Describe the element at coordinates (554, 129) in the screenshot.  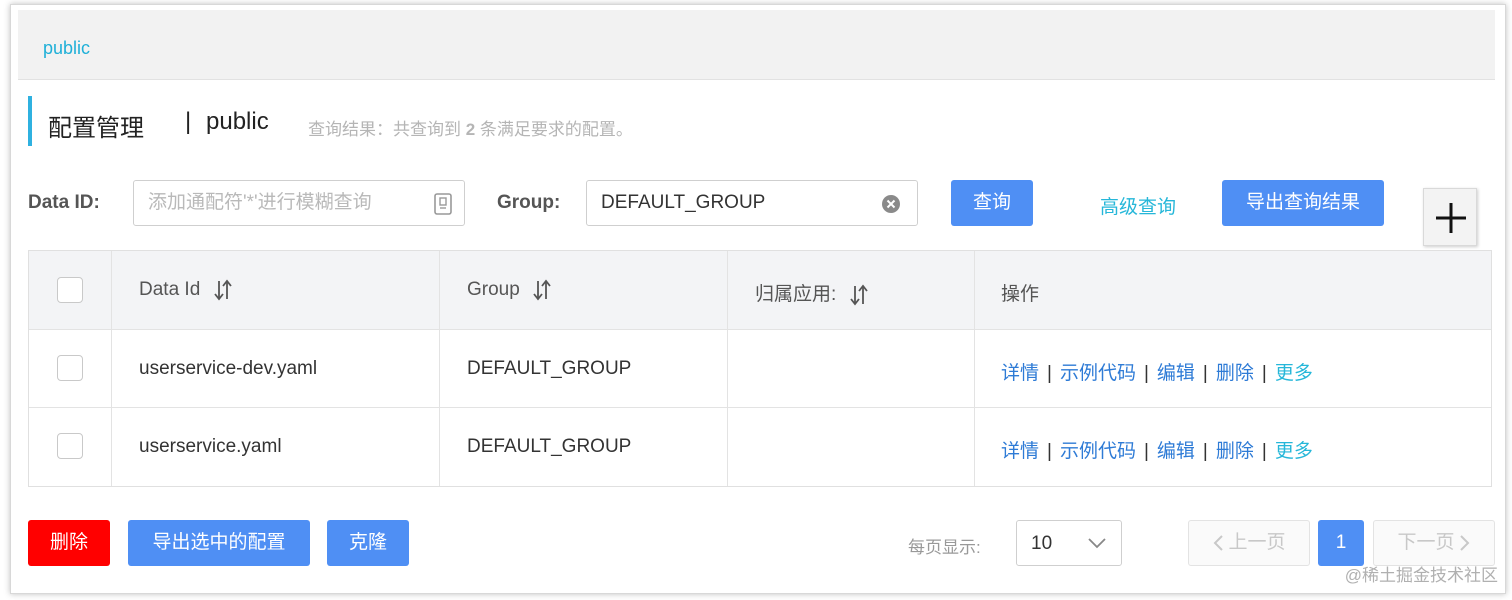
I see `result-suffix: 条满足要求的配置。` at that location.